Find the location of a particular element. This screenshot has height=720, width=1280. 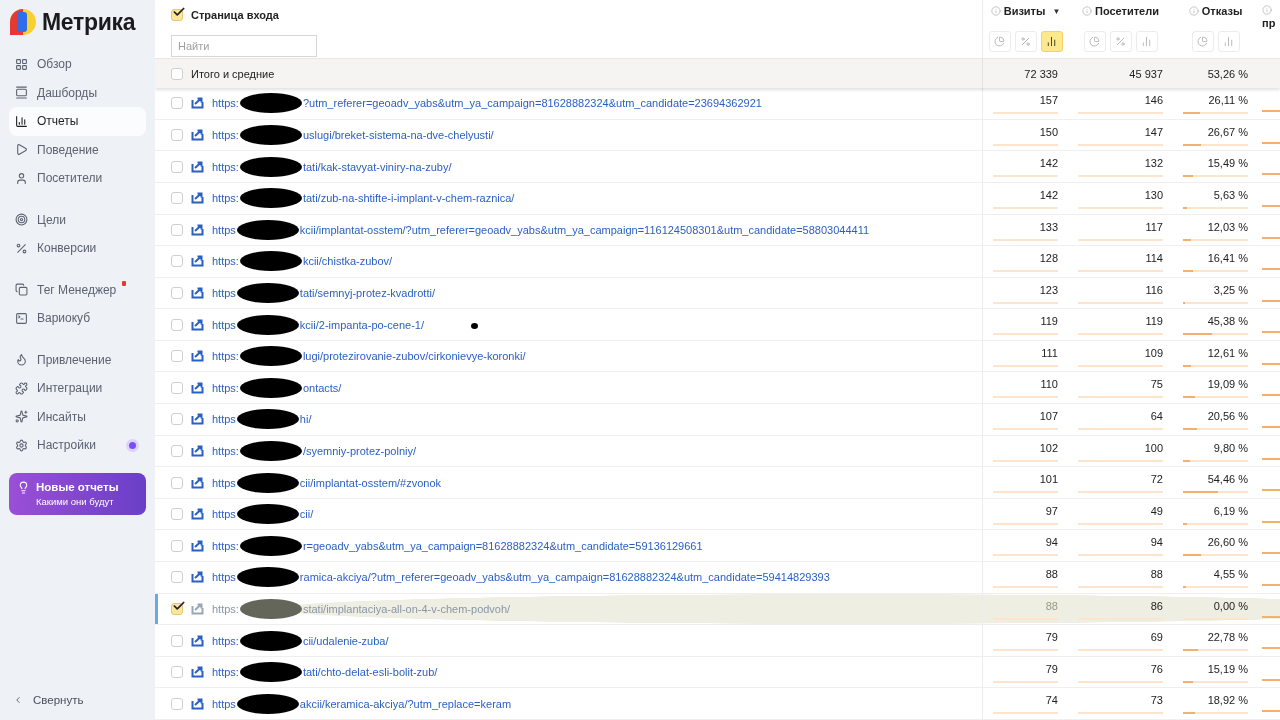

url-link: uslugi/breket-sistema-na-dve-chelyusti/ is located at coordinates (398, 135).